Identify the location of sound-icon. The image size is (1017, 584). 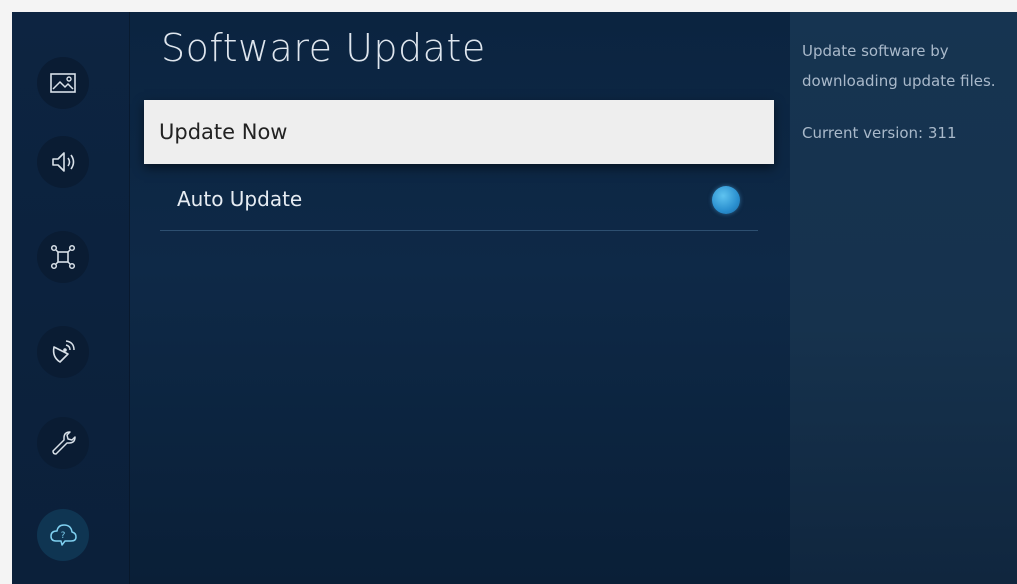
(63, 162).